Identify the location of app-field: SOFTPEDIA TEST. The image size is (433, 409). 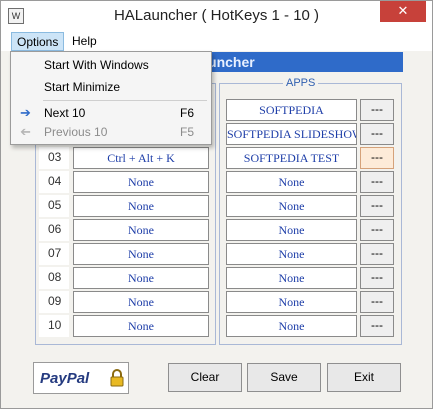
(291, 158).